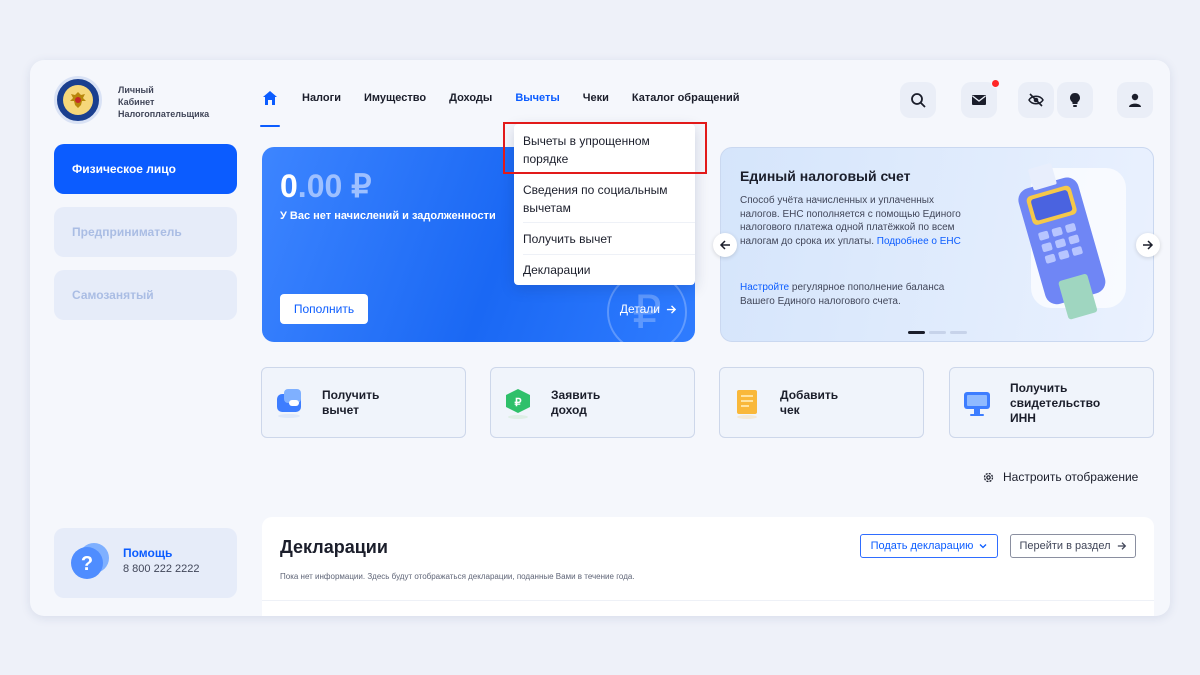 The height and width of the screenshot is (675, 1200). I want to click on goto-section-button: Перейти в раздел, so click(1073, 546).